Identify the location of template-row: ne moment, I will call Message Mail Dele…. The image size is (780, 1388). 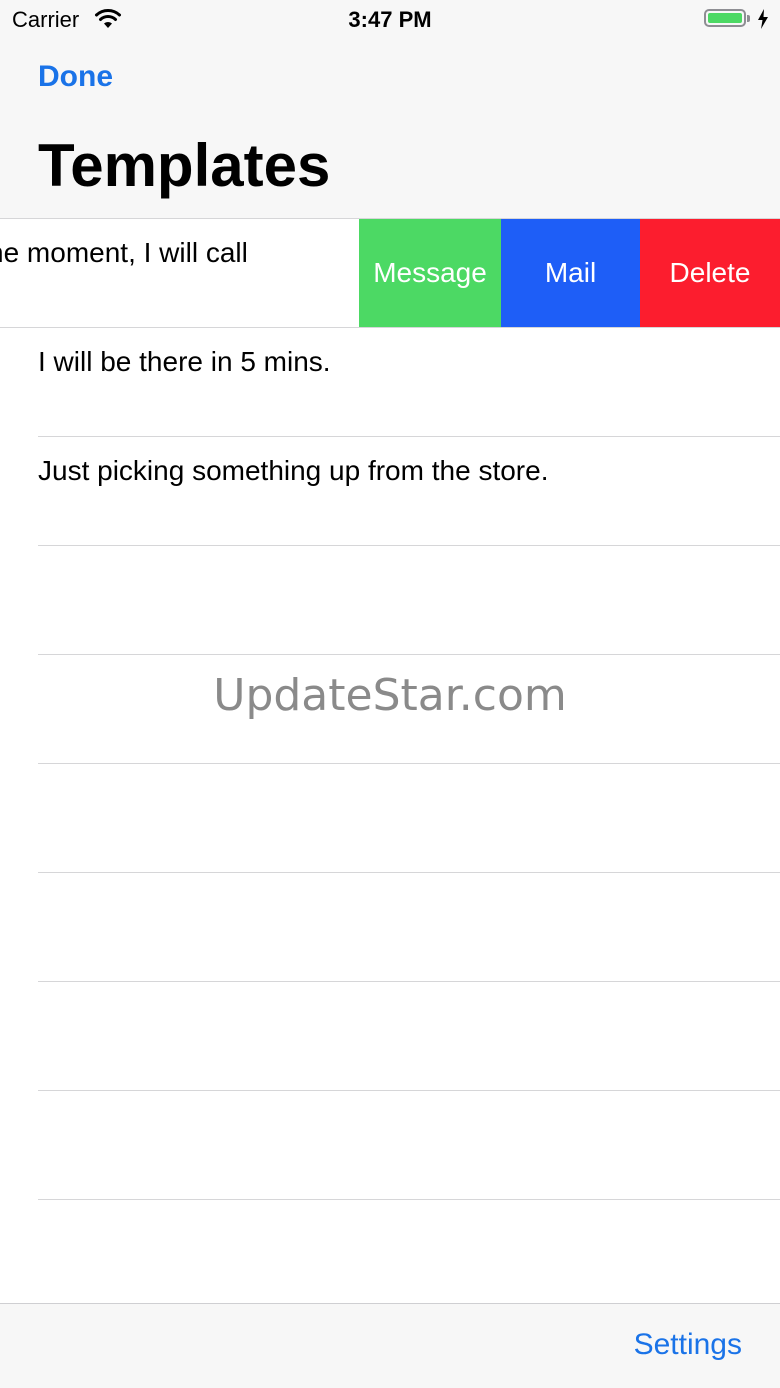
(390, 273).